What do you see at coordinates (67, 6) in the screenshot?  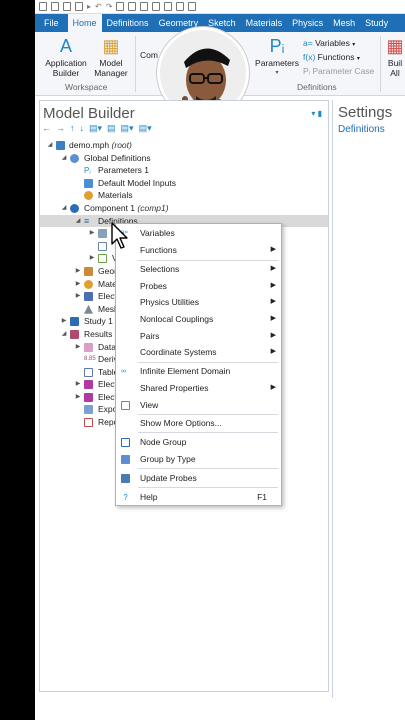 I see `save-icon` at bounding box center [67, 6].